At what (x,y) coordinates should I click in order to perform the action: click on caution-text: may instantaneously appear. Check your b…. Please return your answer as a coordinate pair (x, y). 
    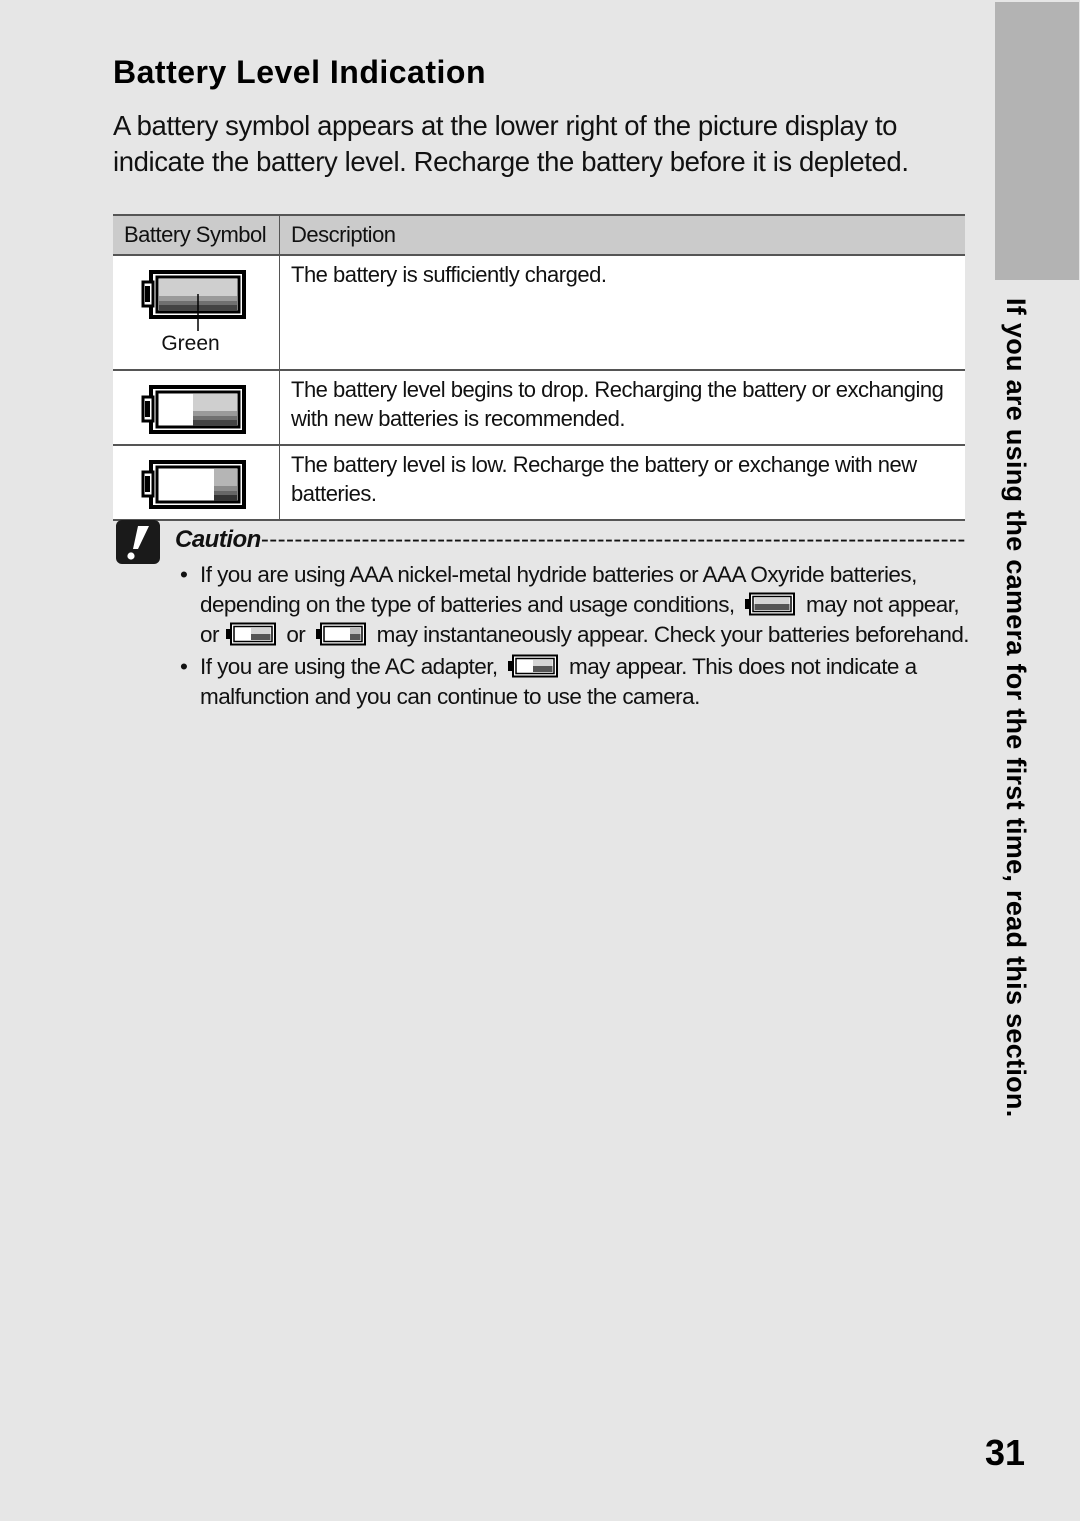
    Looking at the image, I should click on (673, 634).